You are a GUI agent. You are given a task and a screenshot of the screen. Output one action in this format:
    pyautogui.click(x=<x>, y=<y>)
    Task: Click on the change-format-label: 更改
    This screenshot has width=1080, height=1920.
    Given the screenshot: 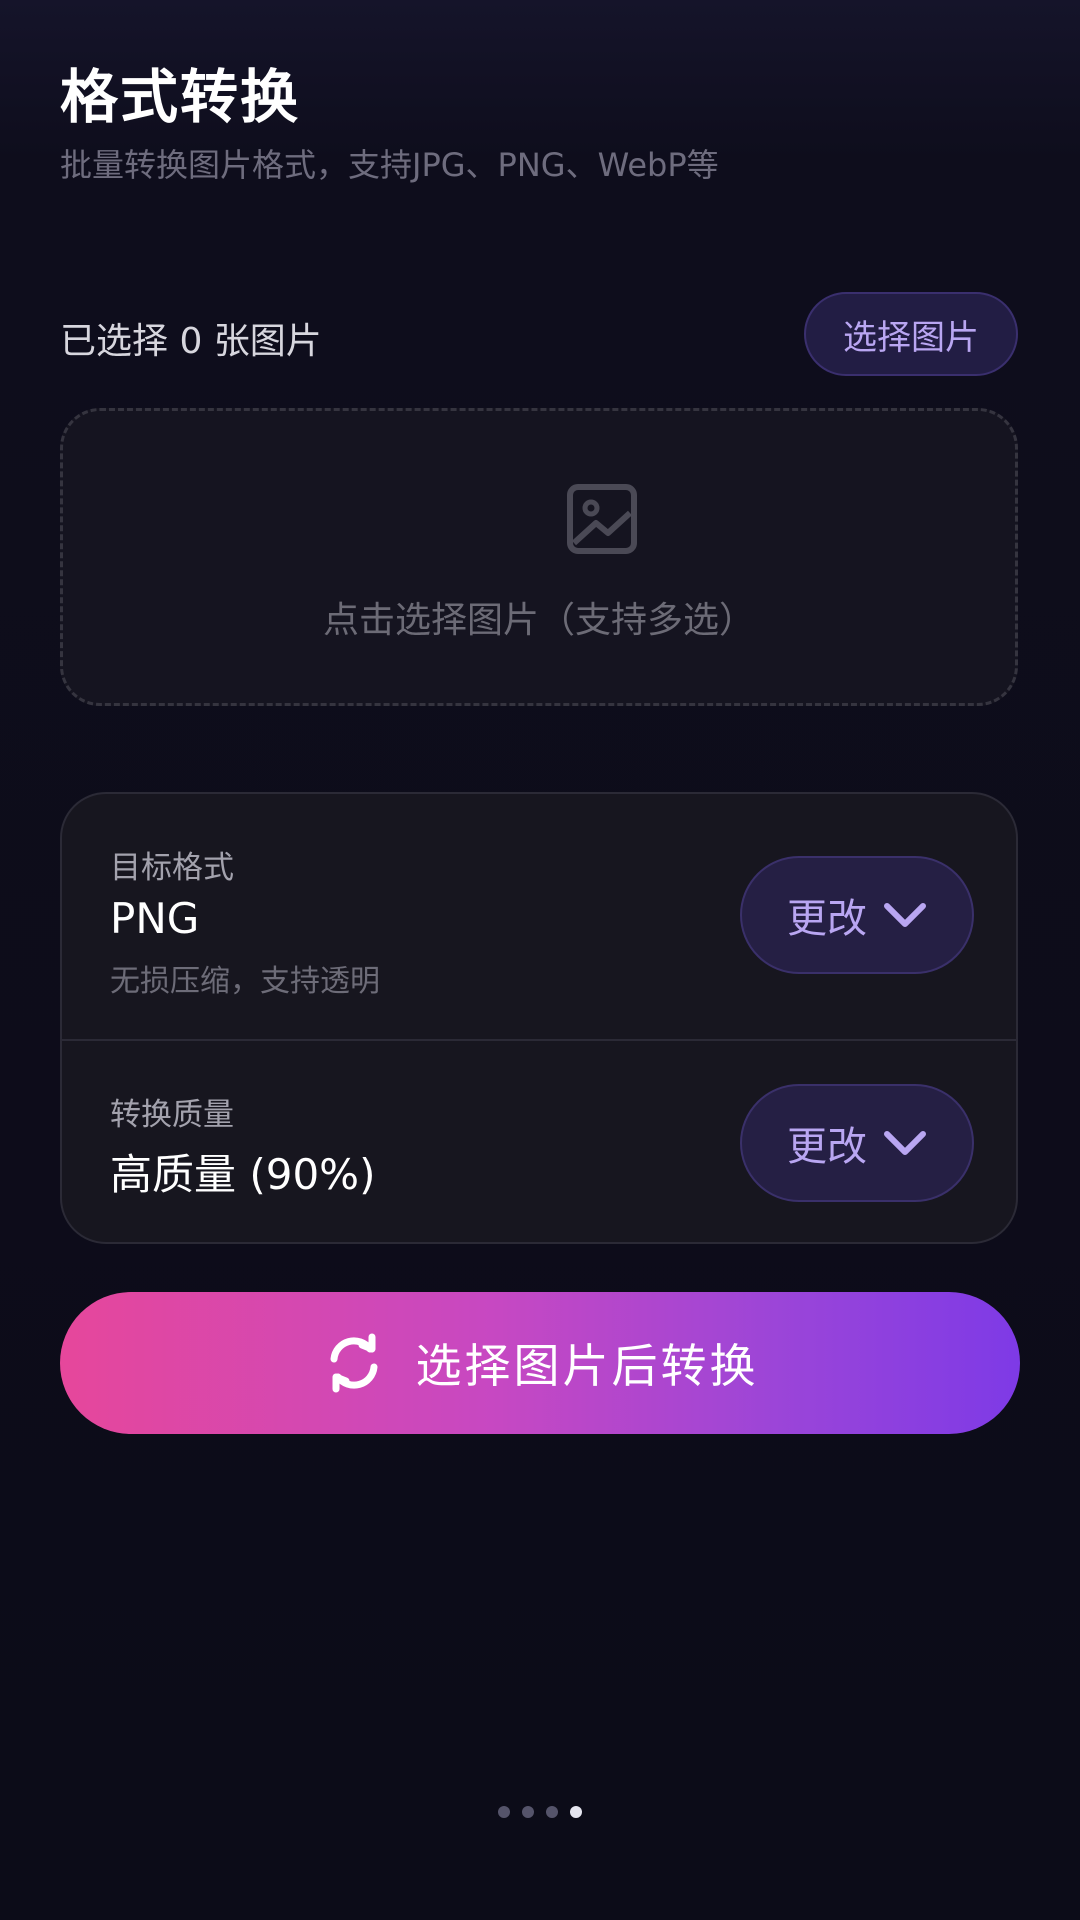 What is the action you would take?
    pyautogui.click(x=827, y=919)
    